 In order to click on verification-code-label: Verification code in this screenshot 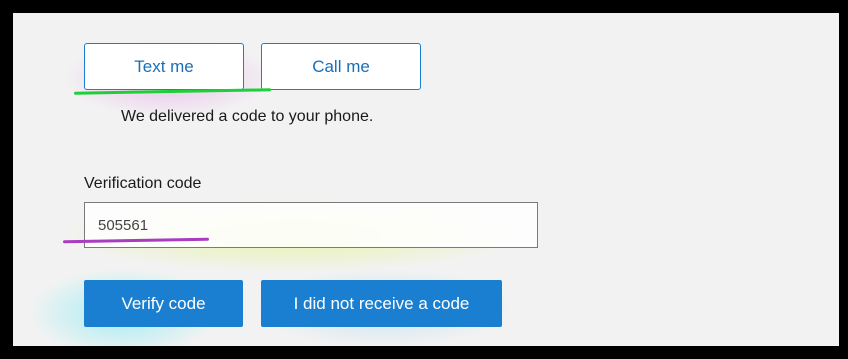, I will do `click(143, 183)`.